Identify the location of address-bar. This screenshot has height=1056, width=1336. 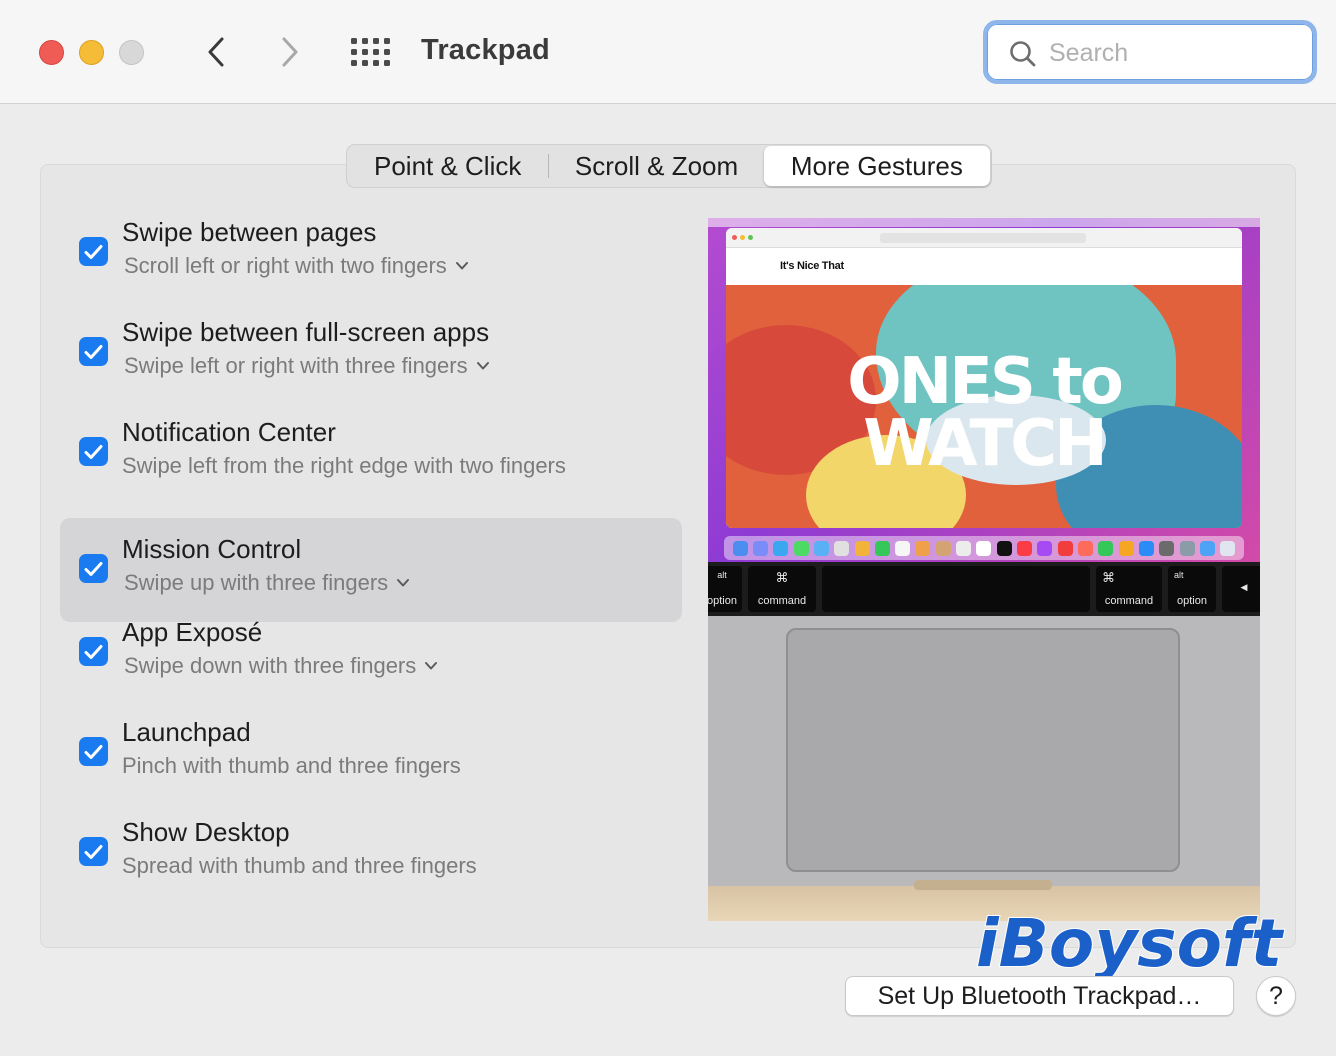
(983, 238).